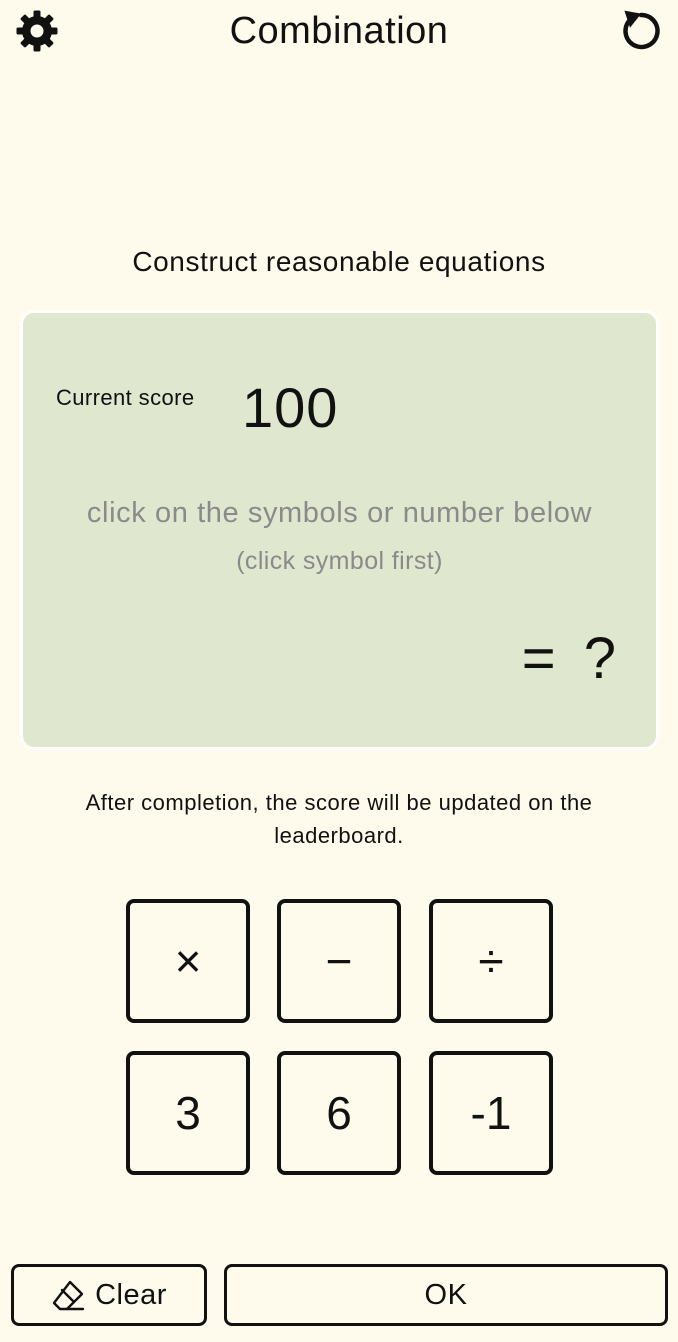 This screenshot has width=678, height=1342. I want to click on divide-key: ÷, so click(491, 961).